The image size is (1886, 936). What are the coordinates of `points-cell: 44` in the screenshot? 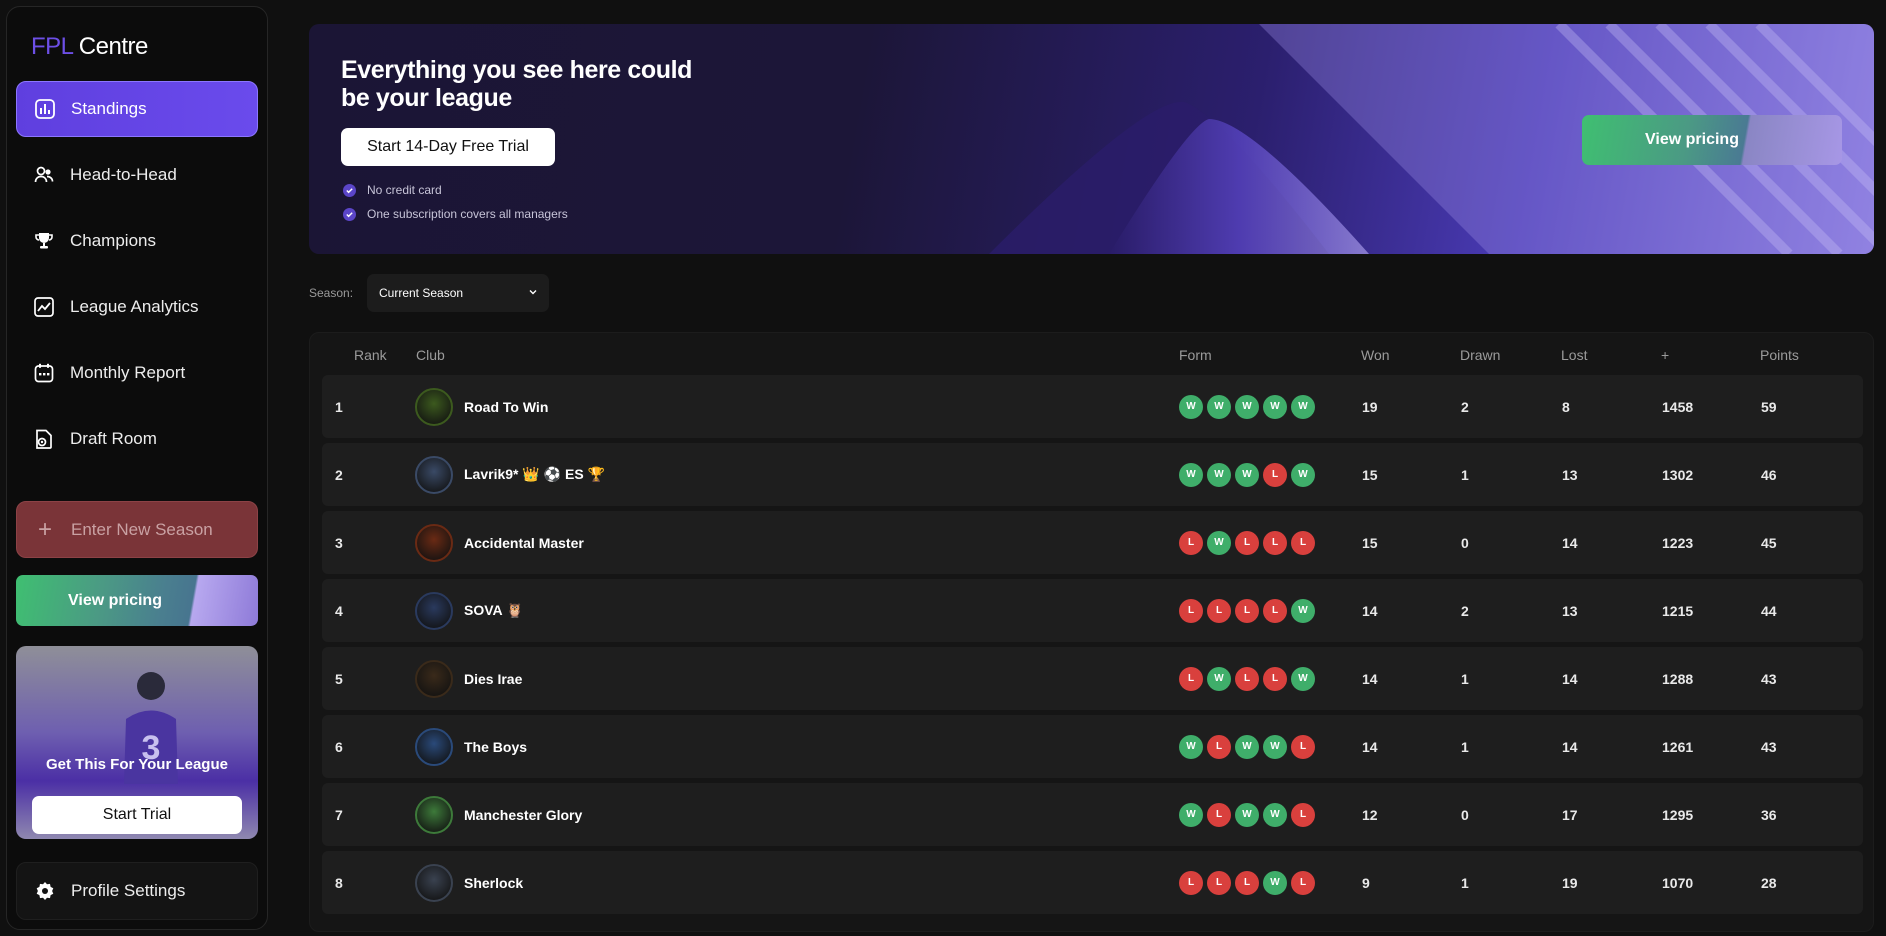 It's located at (1769, 610).